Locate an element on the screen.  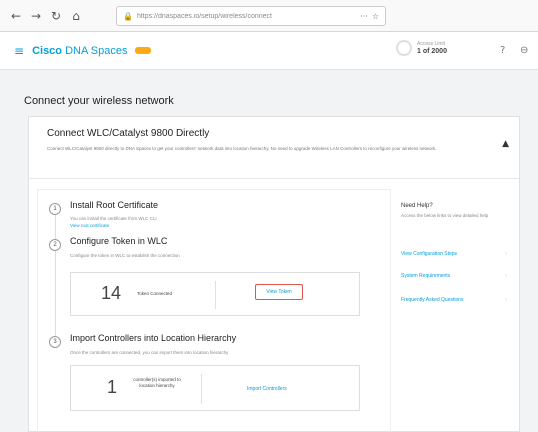
usage-ring-icon is located at coordinates (404, 48).